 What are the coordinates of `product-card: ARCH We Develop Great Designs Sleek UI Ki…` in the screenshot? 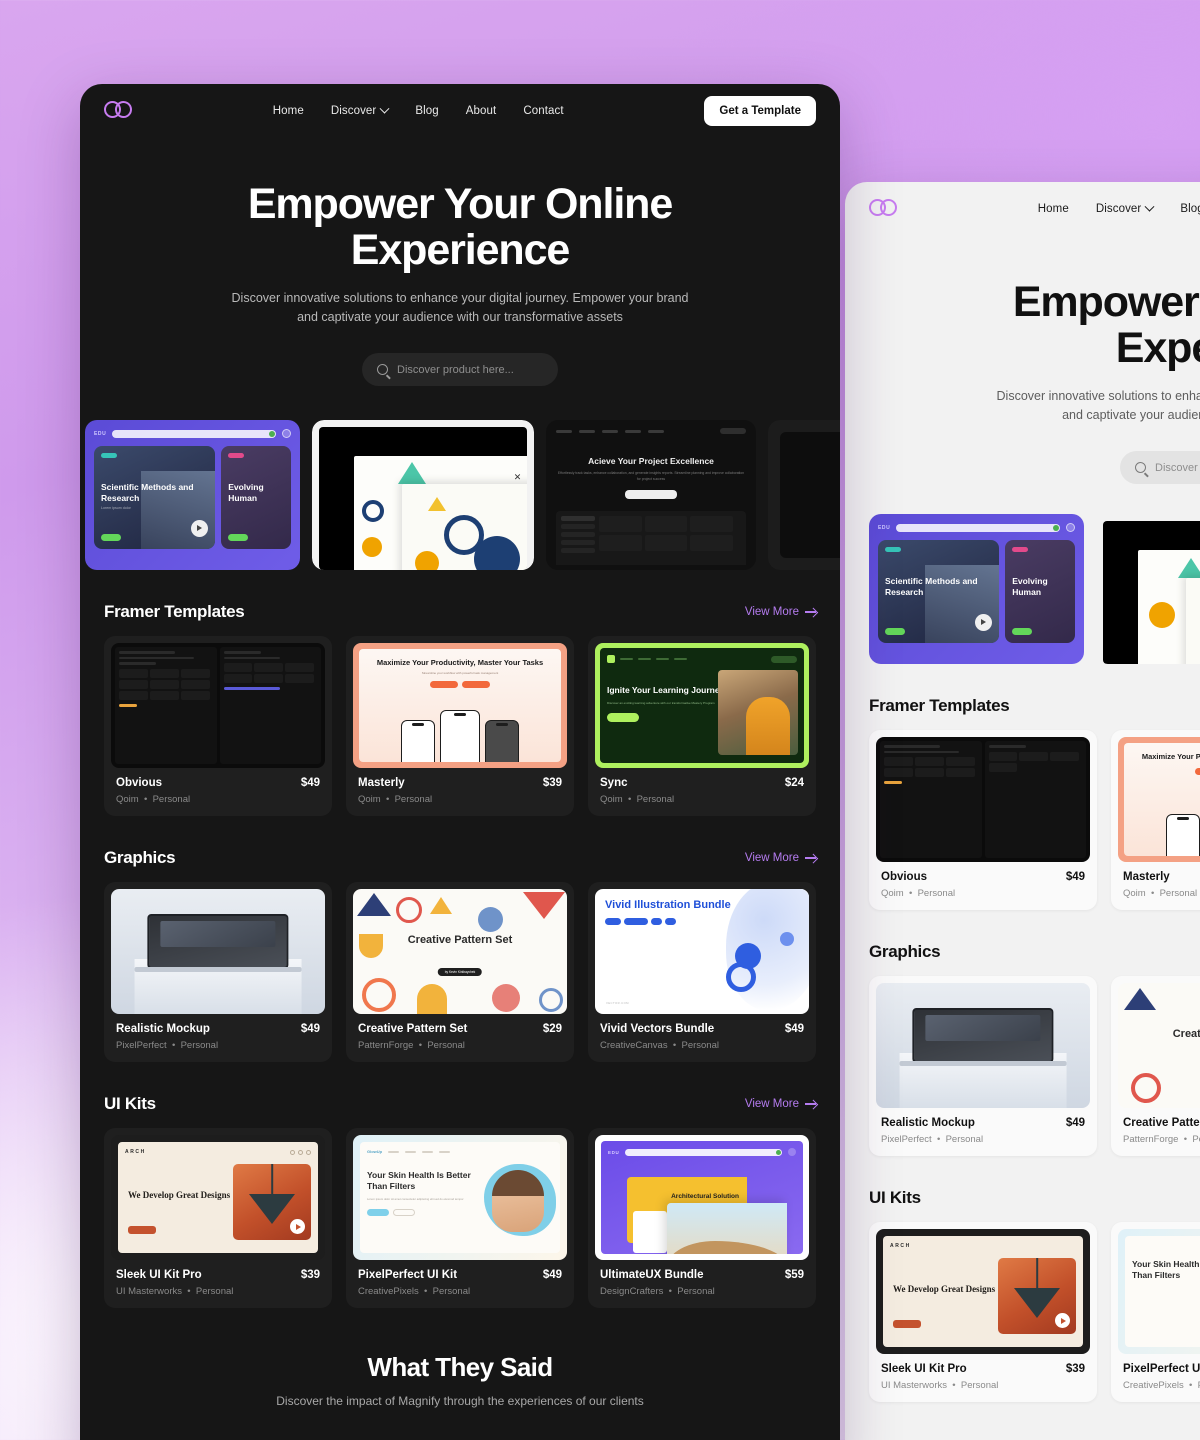 It's located at (983, 1312).